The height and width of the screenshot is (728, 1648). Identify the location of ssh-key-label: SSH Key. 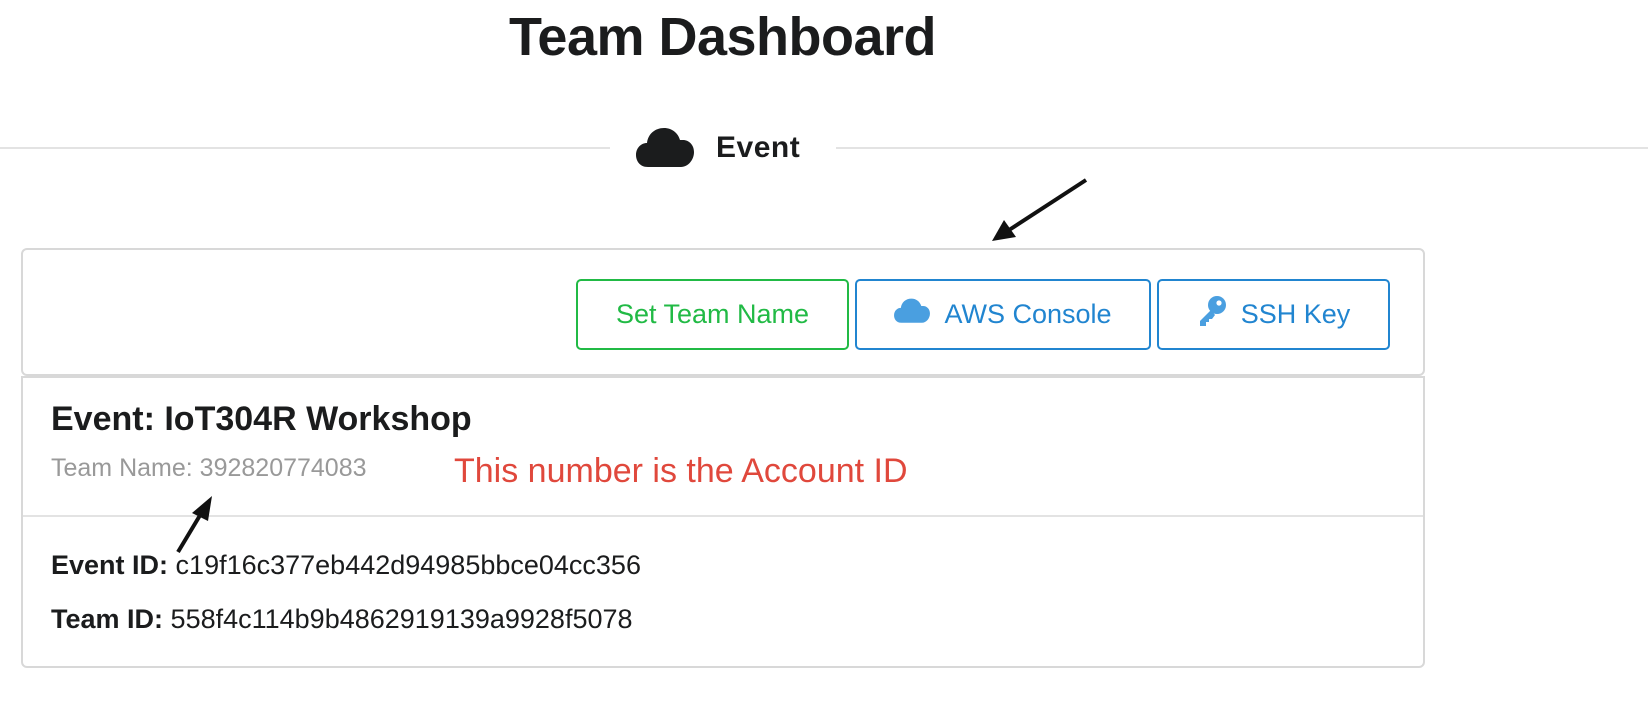
(1295, 314).